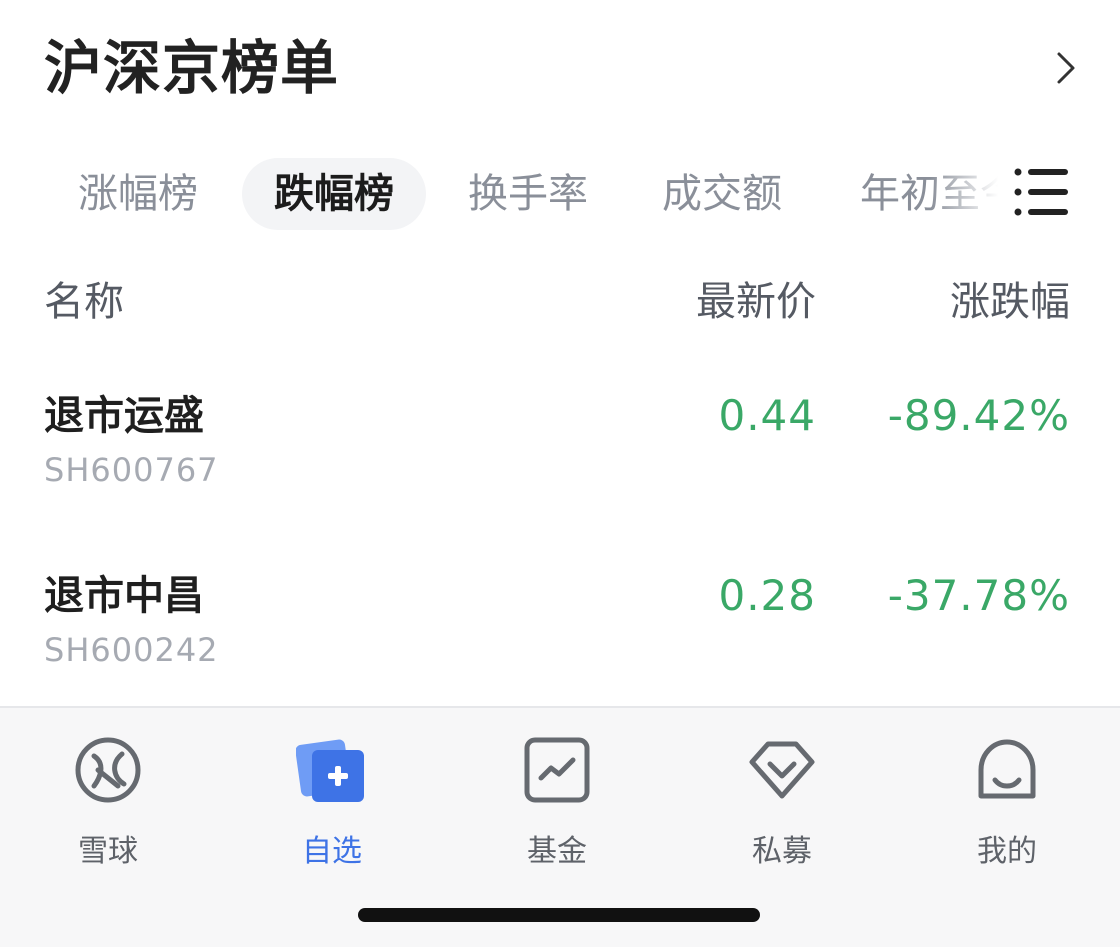  Describe the element at coordinates (332, 851) in the screenshot. I see `nav-label: 自选` at that location.